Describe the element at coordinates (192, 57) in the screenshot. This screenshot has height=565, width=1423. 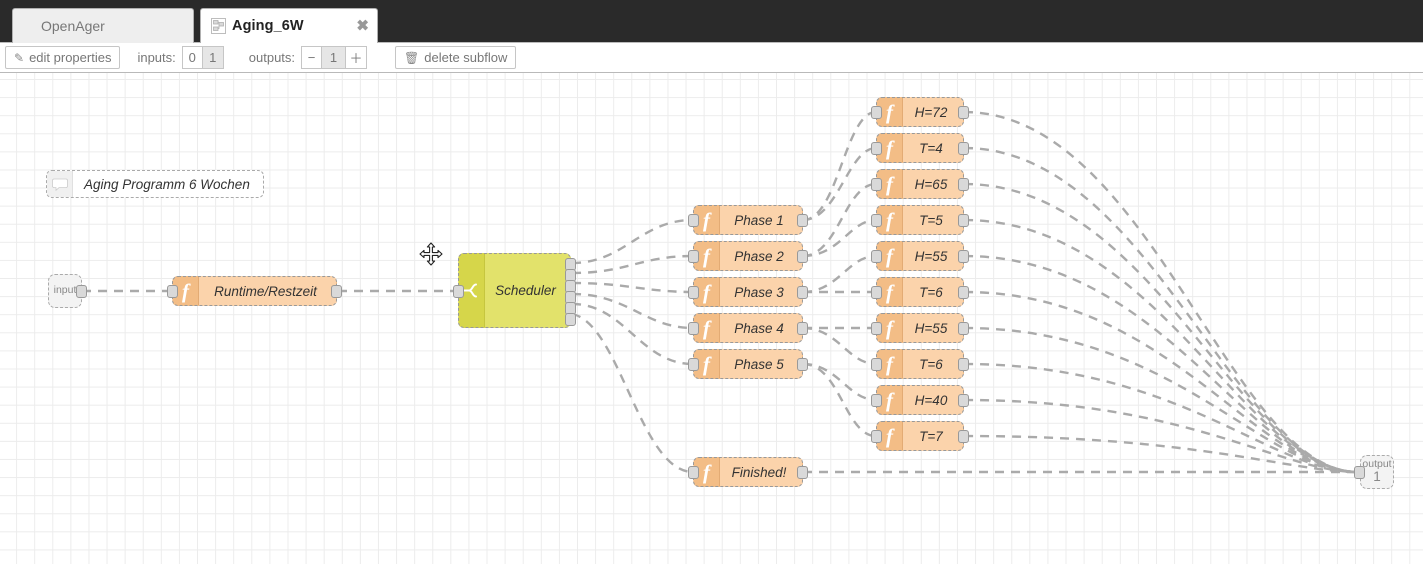
I see `inputs-option-0: 0` at that location.